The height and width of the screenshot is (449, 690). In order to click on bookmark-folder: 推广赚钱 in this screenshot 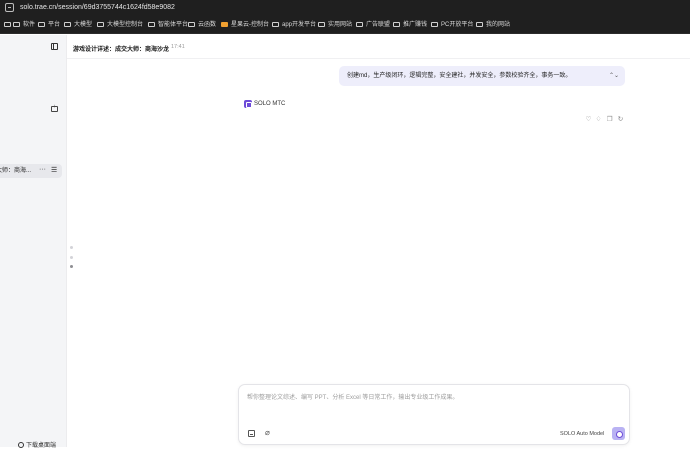, I will do `click(410, 25)`.